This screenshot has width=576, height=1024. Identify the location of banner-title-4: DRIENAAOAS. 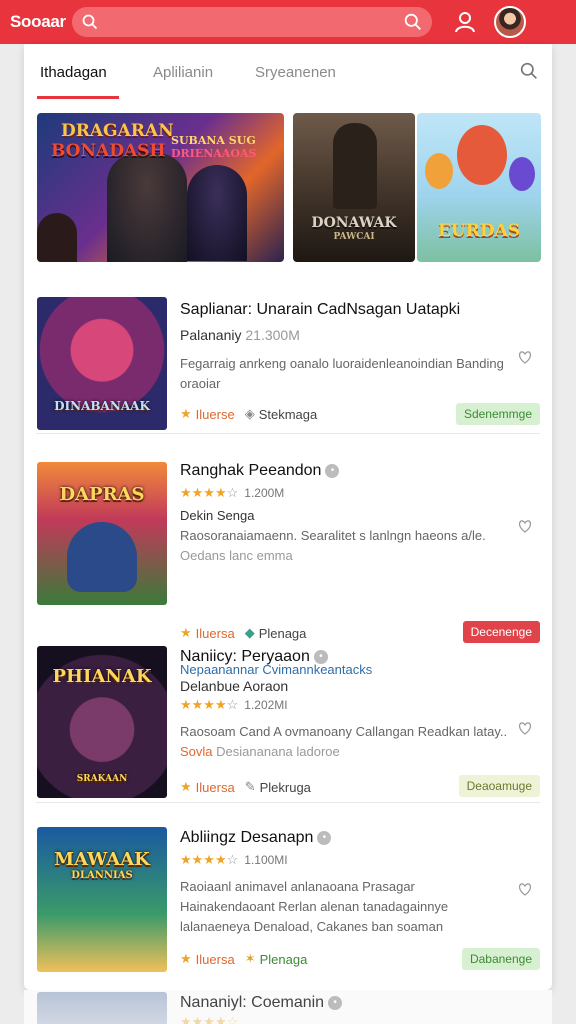
(214, 153).